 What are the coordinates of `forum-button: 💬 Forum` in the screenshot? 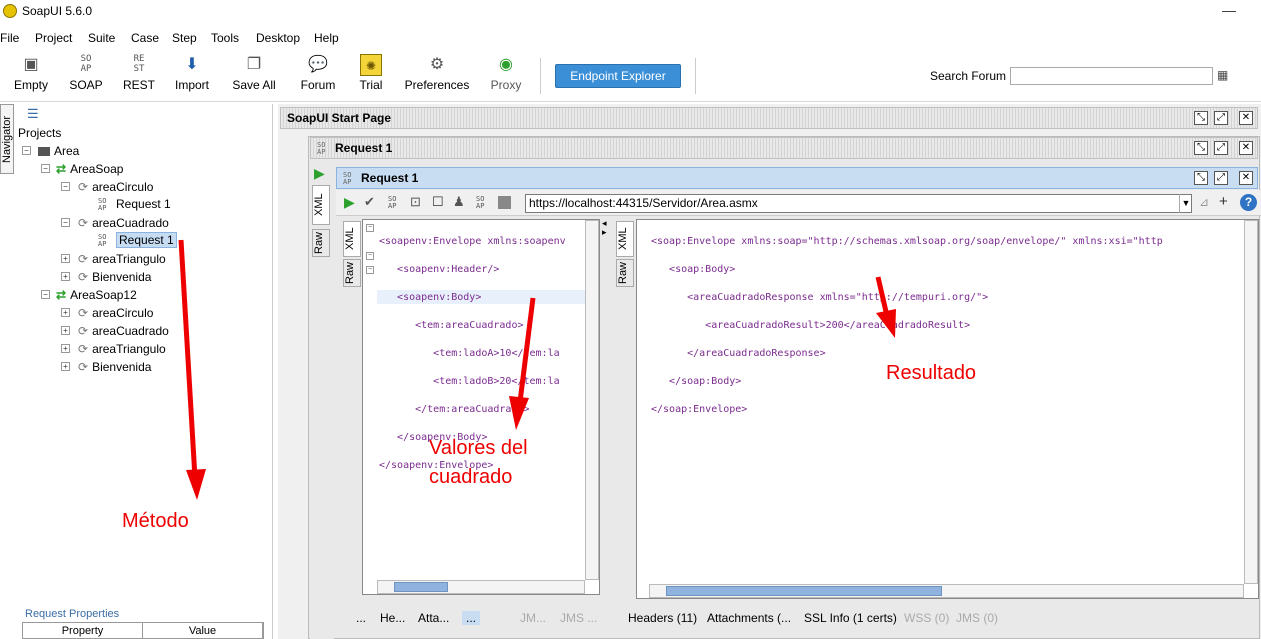 It's located at (318, 73).